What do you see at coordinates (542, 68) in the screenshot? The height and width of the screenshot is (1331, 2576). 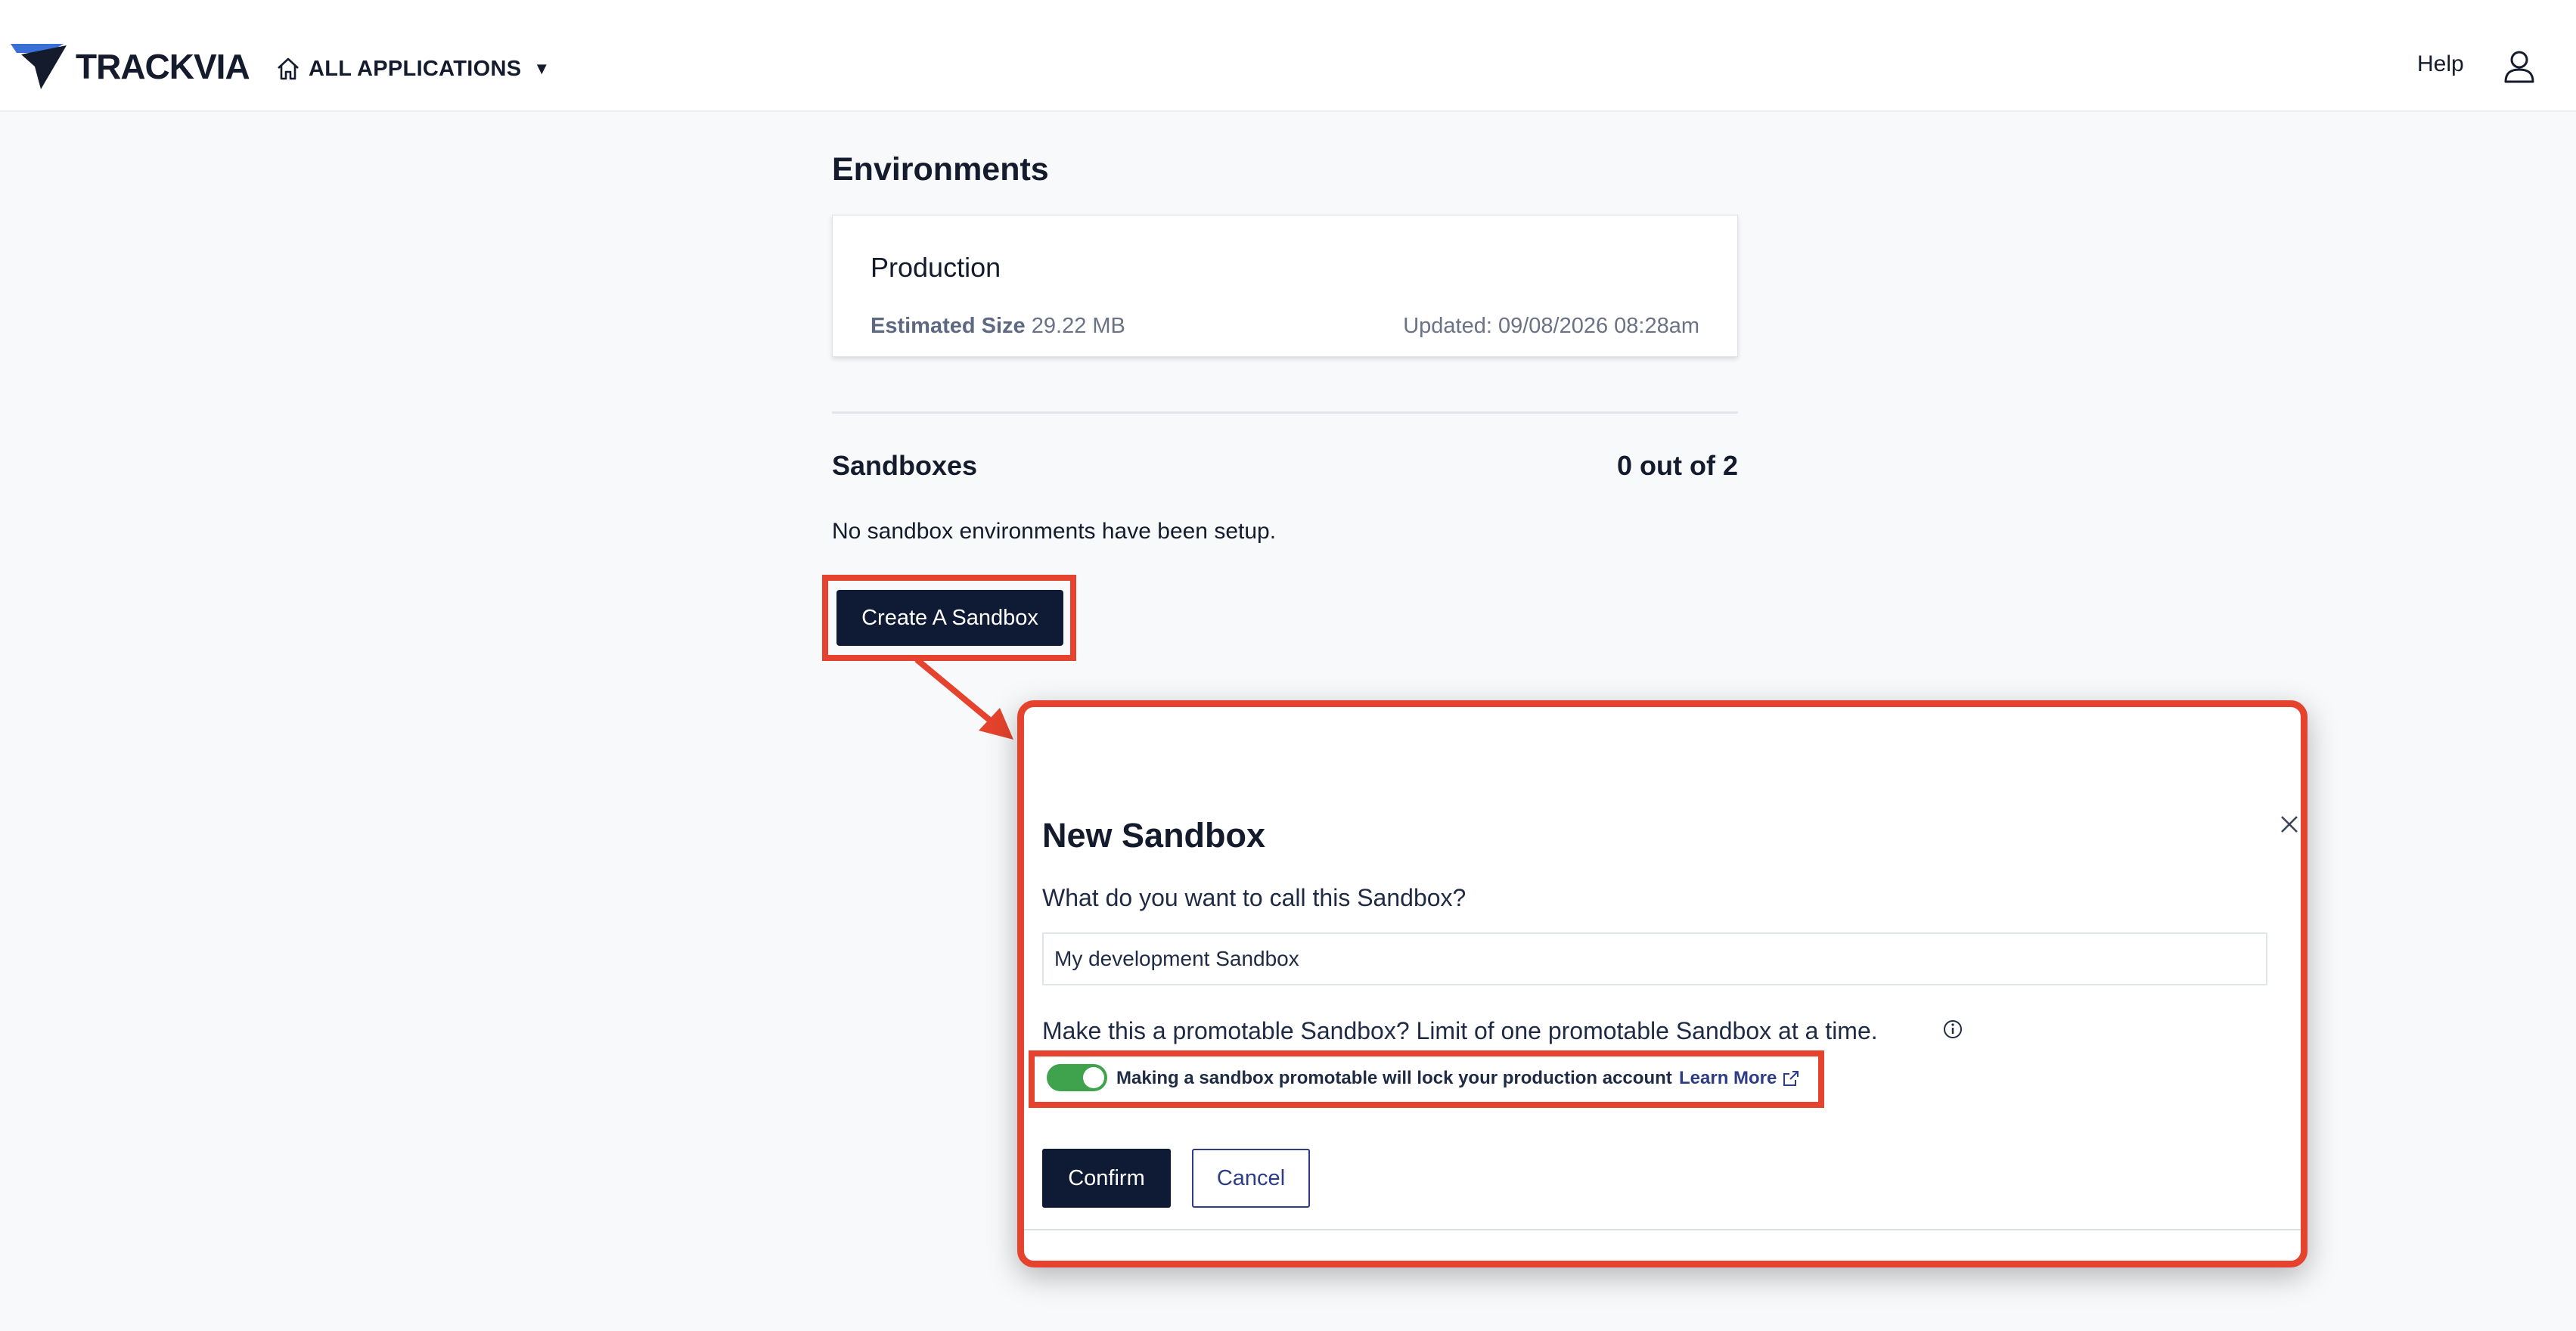 I see `caret-down-icon: ▼` at bounding box center [542, 68].